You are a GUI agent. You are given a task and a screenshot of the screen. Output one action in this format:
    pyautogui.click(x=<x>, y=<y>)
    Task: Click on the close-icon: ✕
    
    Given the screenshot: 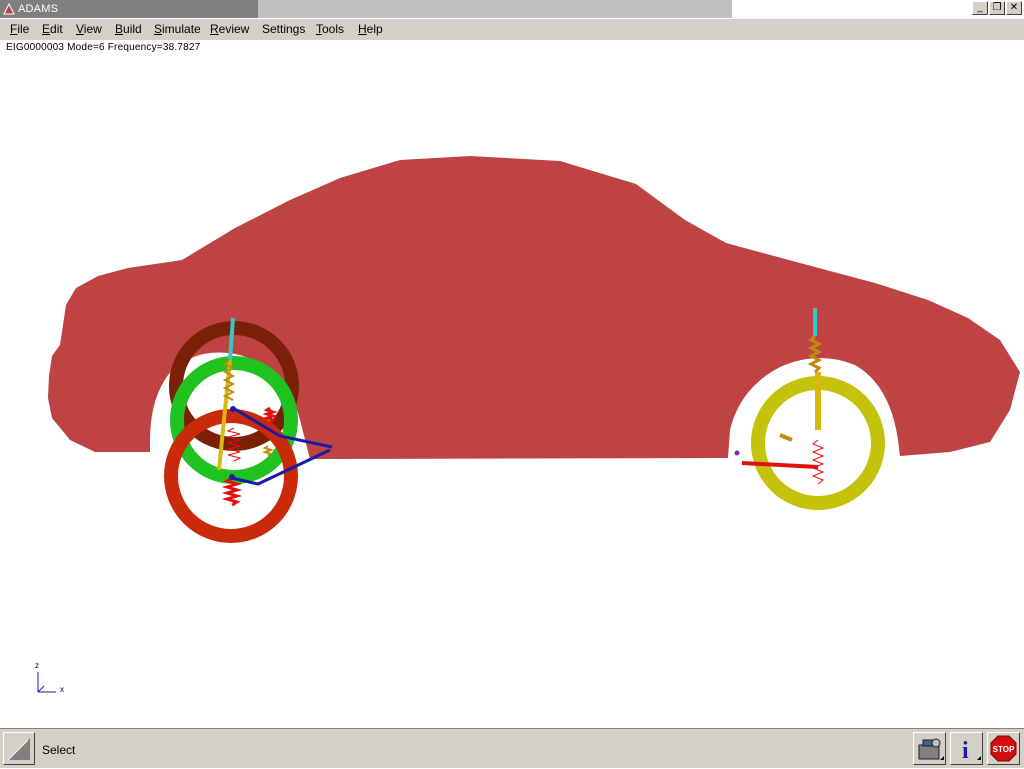 What is the action you would take?
    pyautogui.click(x=1014, y=7)
    